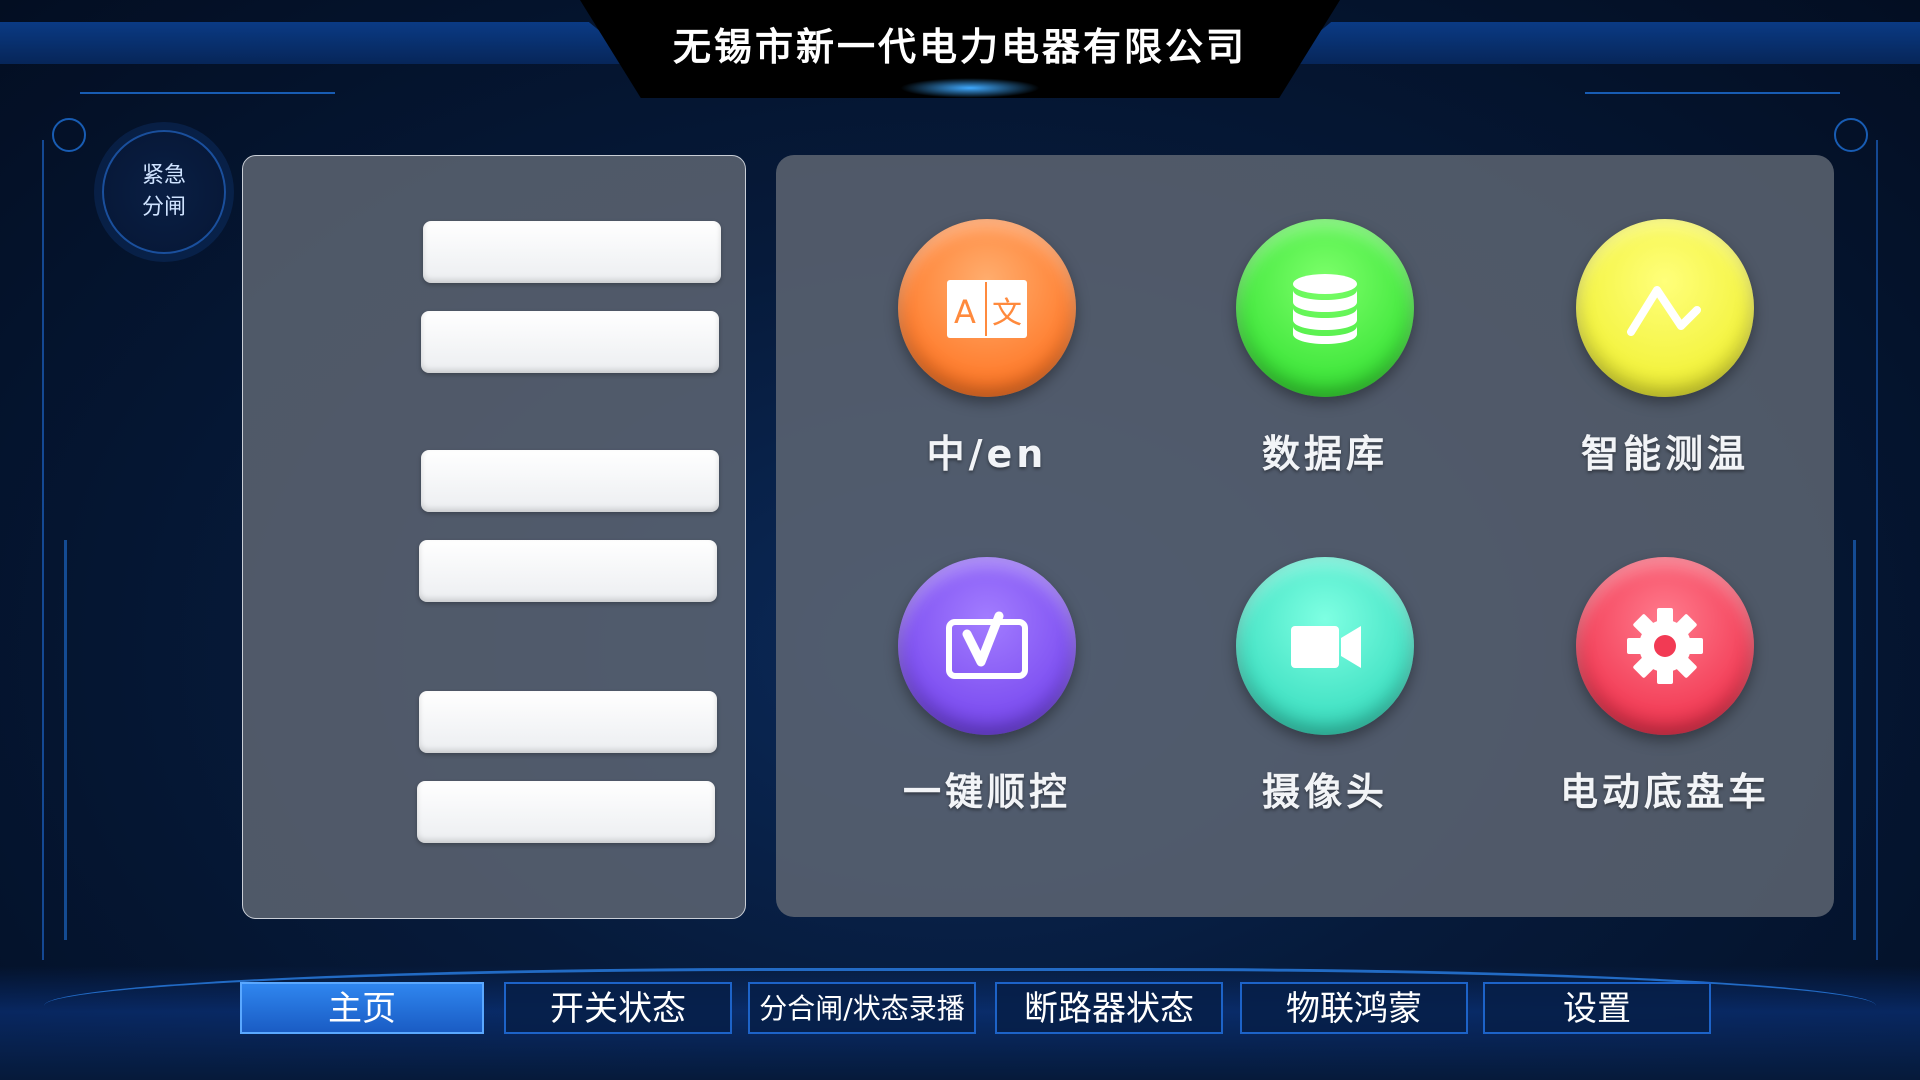  I want to click on company-title: 无锡市新一代电力电器有限公司, so click(959, 47).